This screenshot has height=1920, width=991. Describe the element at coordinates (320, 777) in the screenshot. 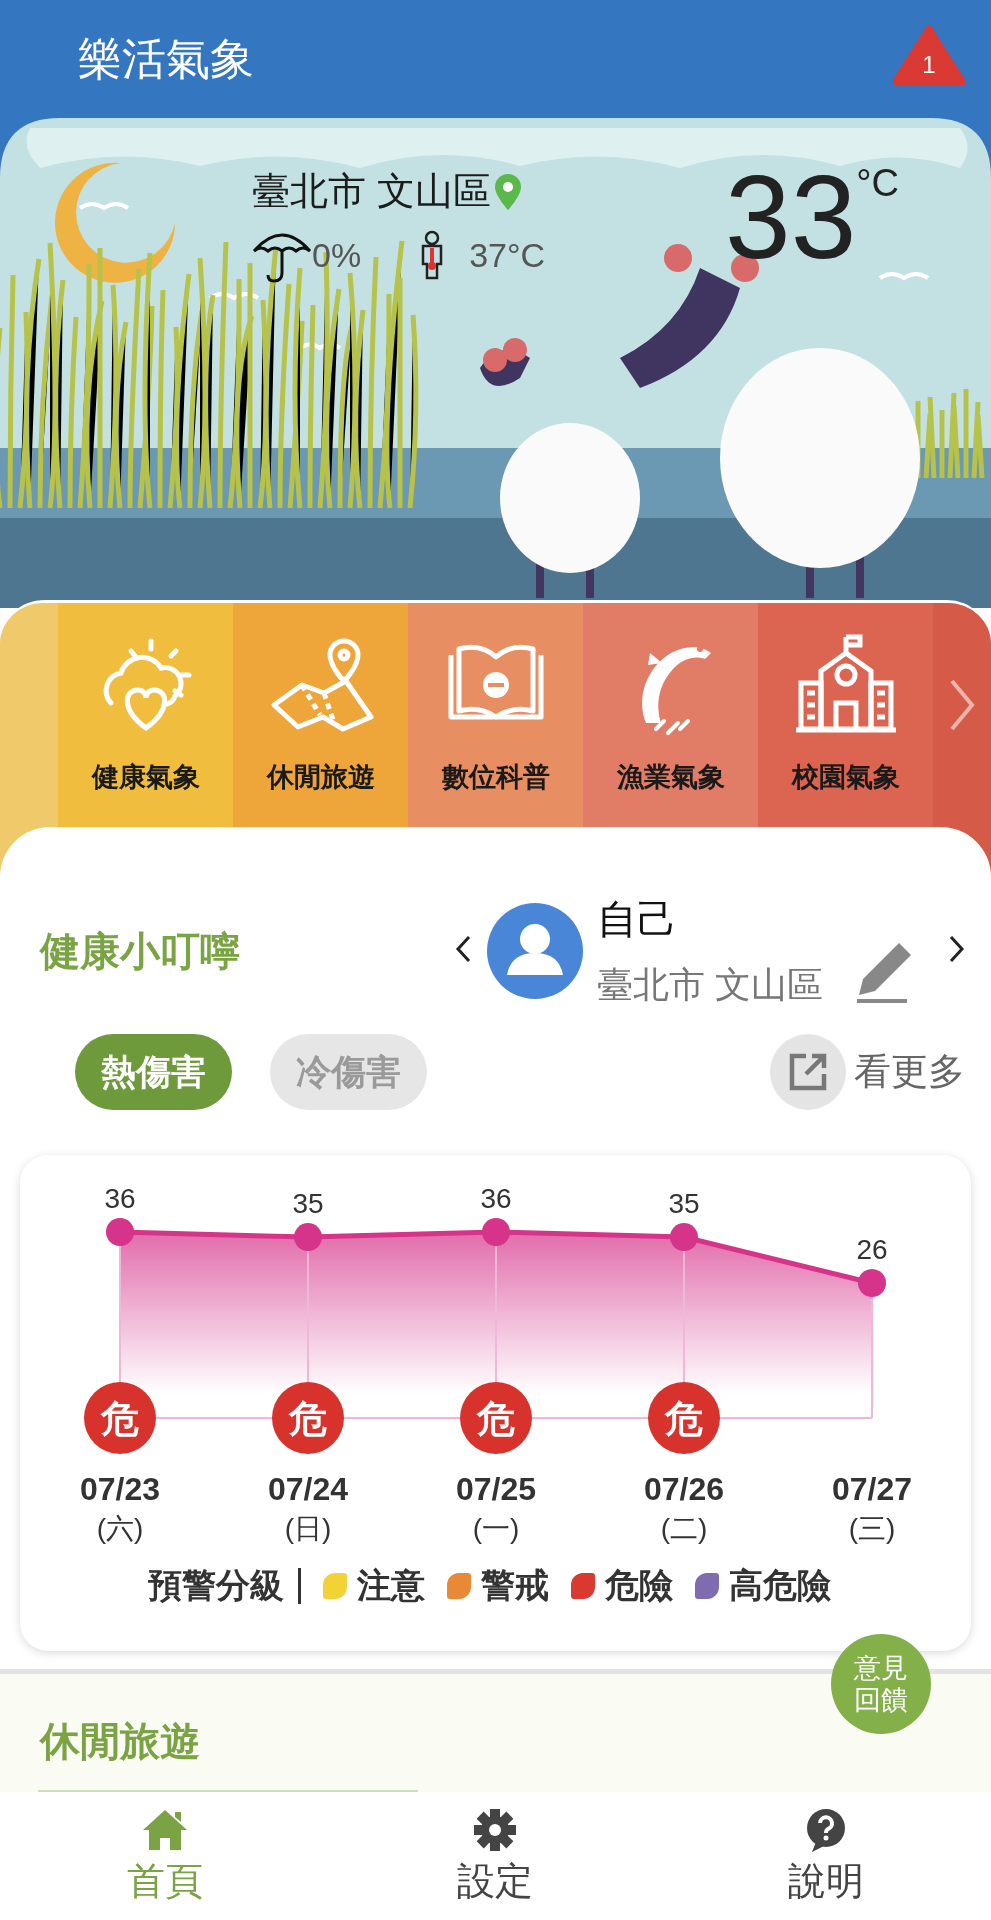

I see `category-label: 休閒旅遊` at that location.